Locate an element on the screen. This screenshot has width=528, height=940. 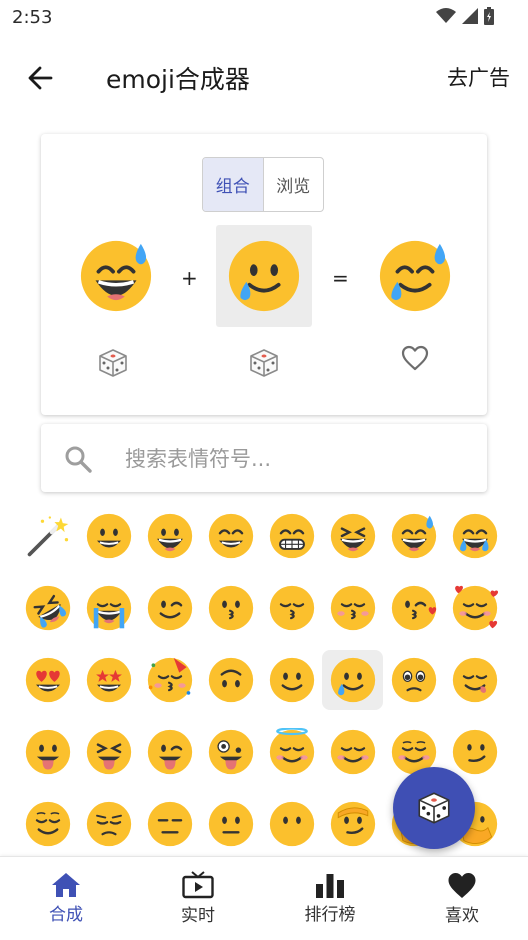
arrow-back-icon is located at coordinates (40, 78).